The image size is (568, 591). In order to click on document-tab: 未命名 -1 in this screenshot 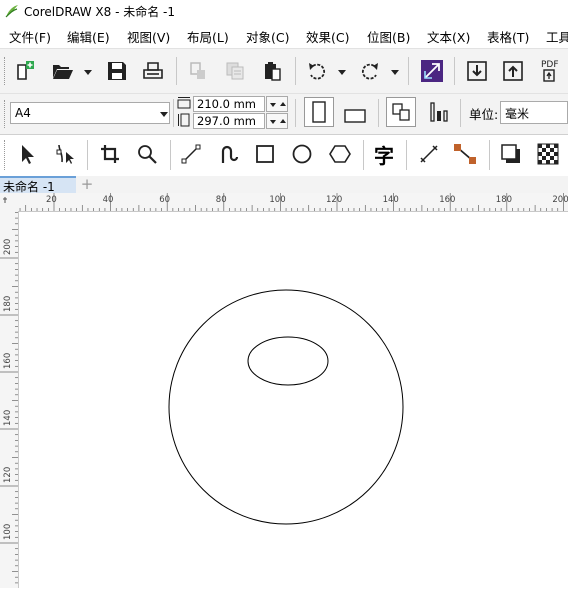, I will do `click(38, 185)`.